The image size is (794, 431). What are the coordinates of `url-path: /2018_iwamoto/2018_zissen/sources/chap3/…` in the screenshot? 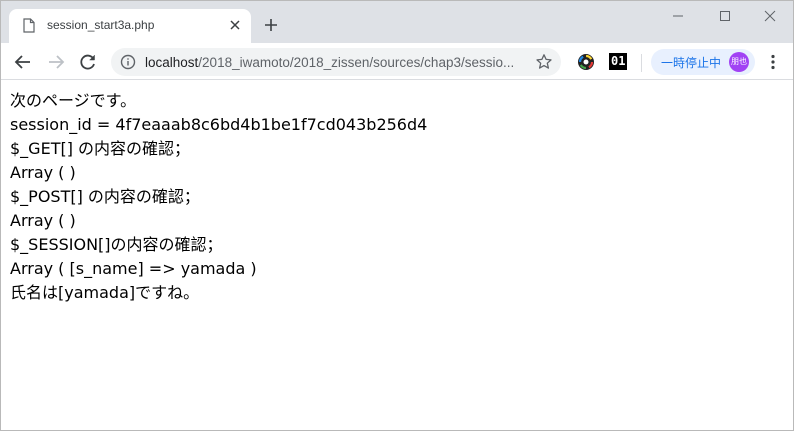 It's located at (356, 62).